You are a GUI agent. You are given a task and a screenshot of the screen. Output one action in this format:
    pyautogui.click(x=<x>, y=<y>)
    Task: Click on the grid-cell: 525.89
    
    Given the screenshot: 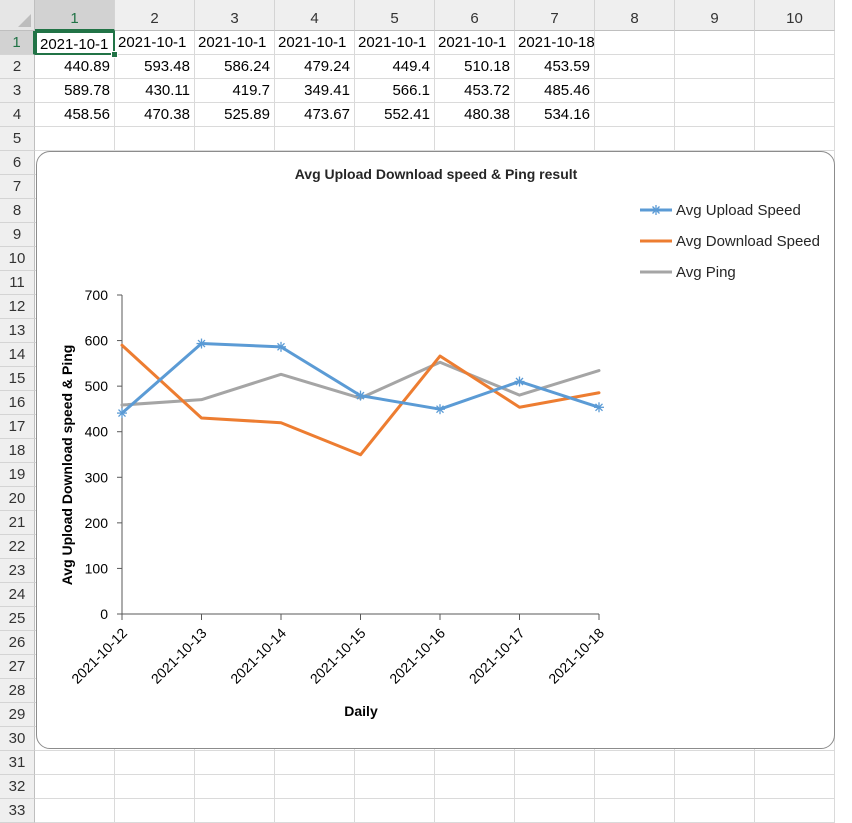 What is the action you would take?
    pyautogui.click(x=235, y=115)
    